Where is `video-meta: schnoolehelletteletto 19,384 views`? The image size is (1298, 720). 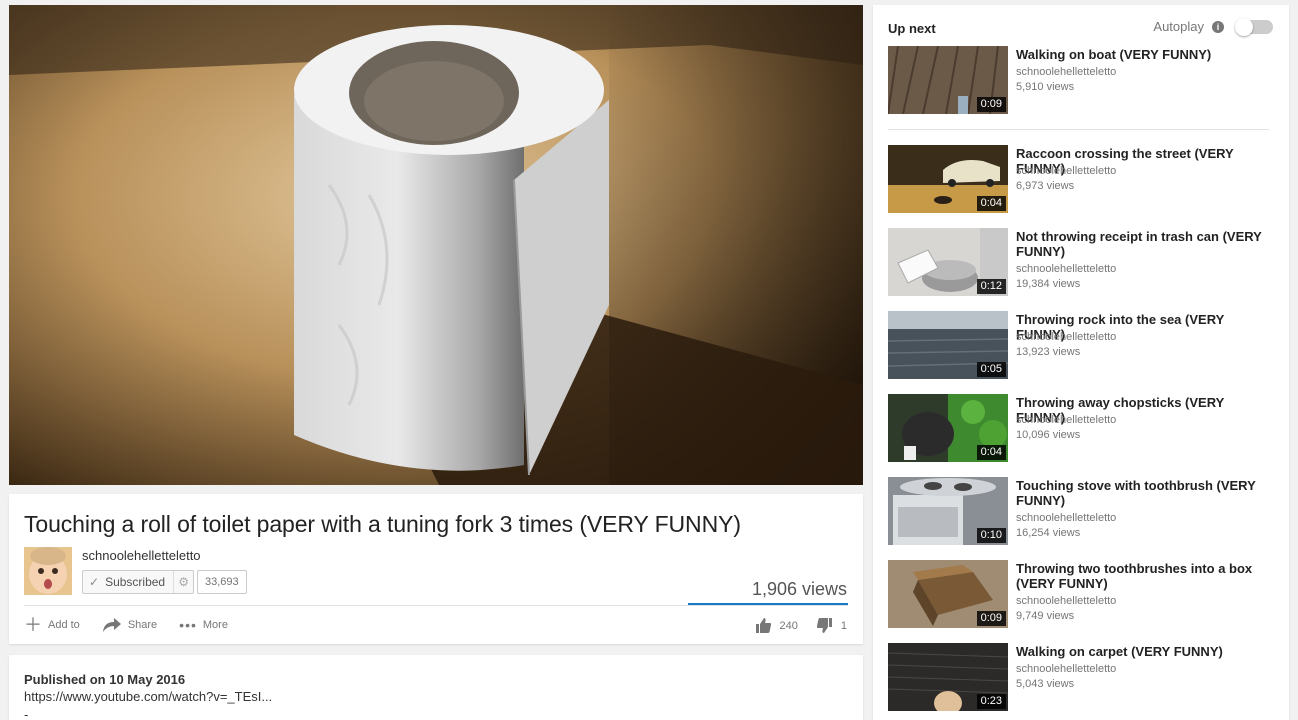 video-meta: schnoolehelletteletto 19,384 views is located at coordinates (1066, 276).